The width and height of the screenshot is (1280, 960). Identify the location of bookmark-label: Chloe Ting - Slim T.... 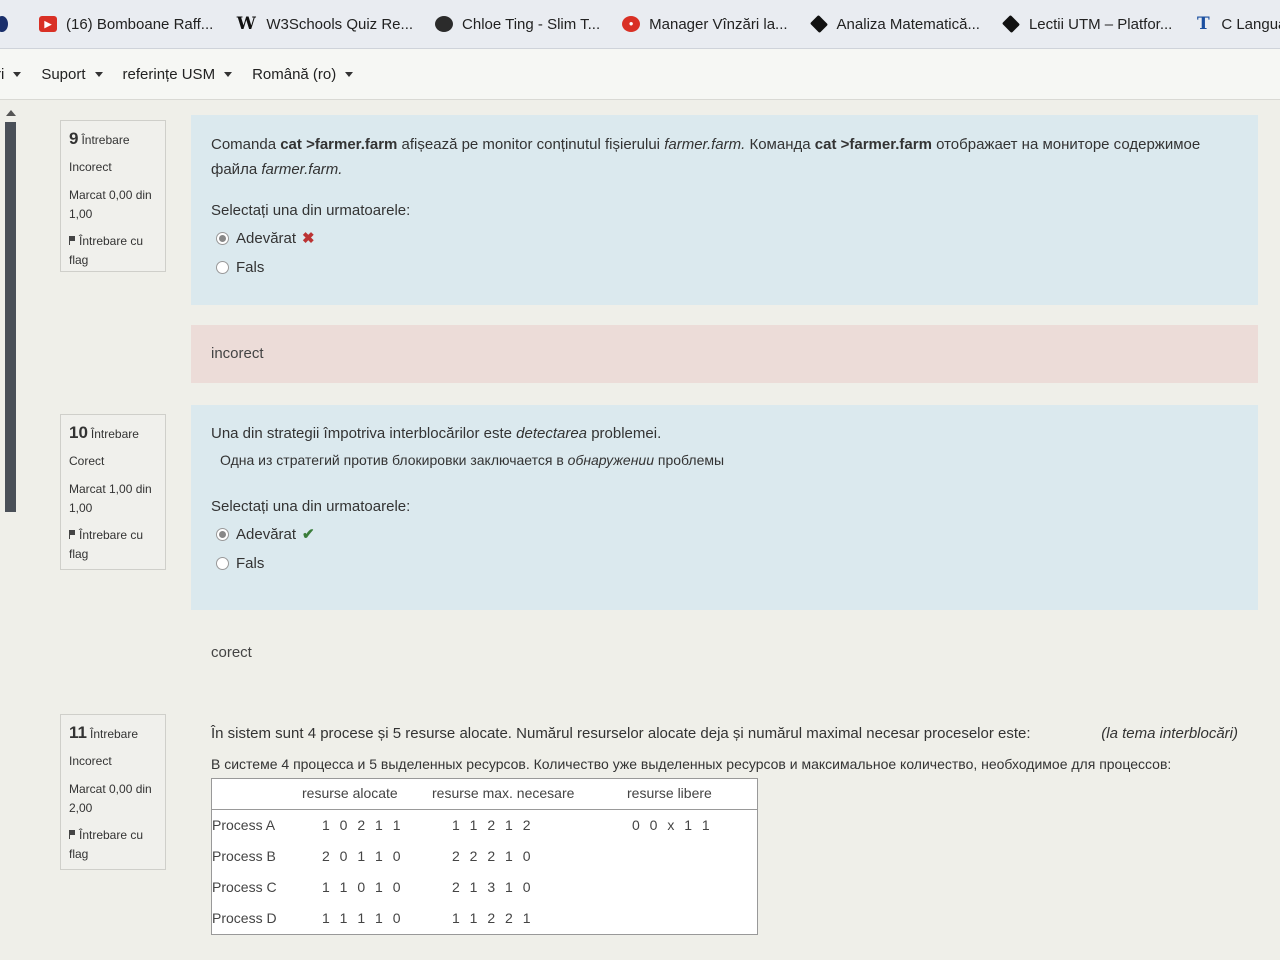
(531, 24).